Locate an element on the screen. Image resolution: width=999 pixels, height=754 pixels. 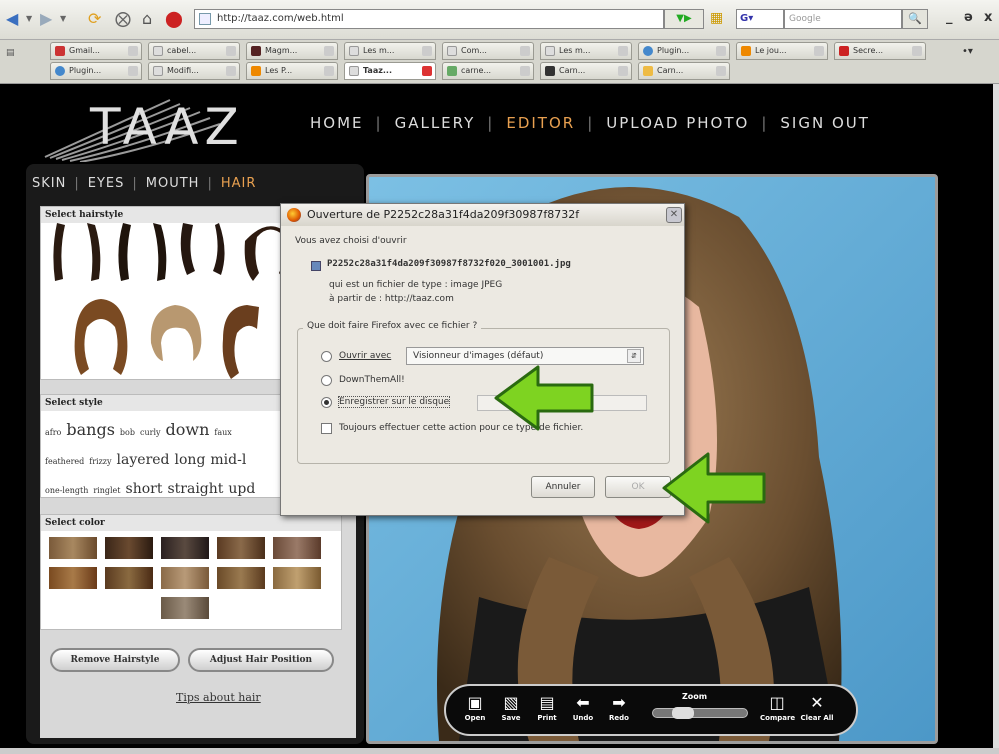
open-tool-button: ▣ Open is located at coordinates (475, 707).